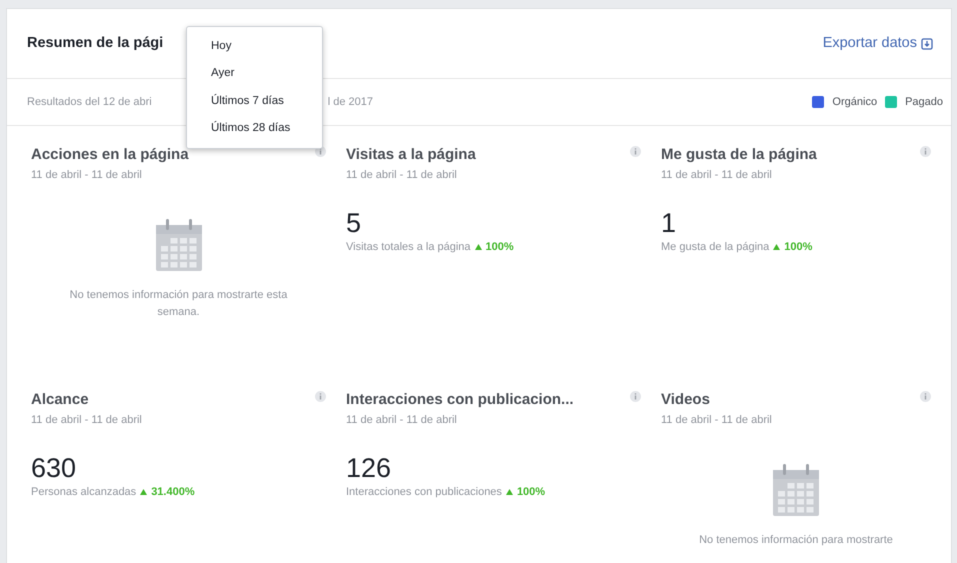 The width and height of the screenshot is (957, 563). I want to click on card-title: Visitas a la página, so click(411, 155).